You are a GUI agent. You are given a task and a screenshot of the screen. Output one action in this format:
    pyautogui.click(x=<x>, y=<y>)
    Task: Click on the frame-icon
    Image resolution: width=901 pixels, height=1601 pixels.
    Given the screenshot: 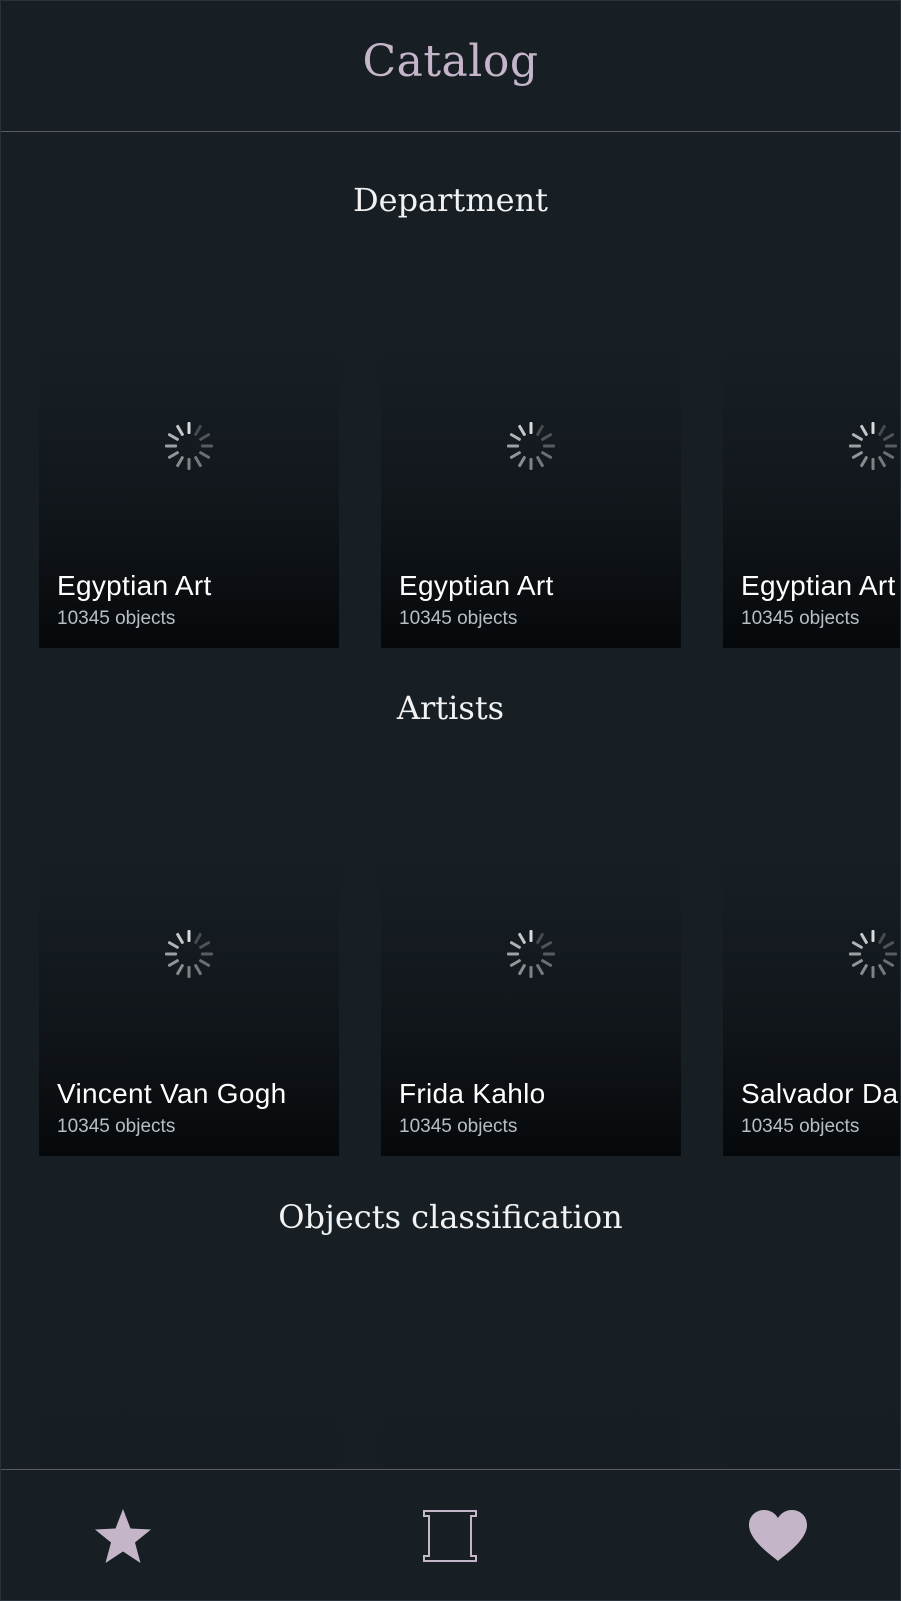 What is the action you would take?
    pyautogui.click(x=450, y=1536)
    